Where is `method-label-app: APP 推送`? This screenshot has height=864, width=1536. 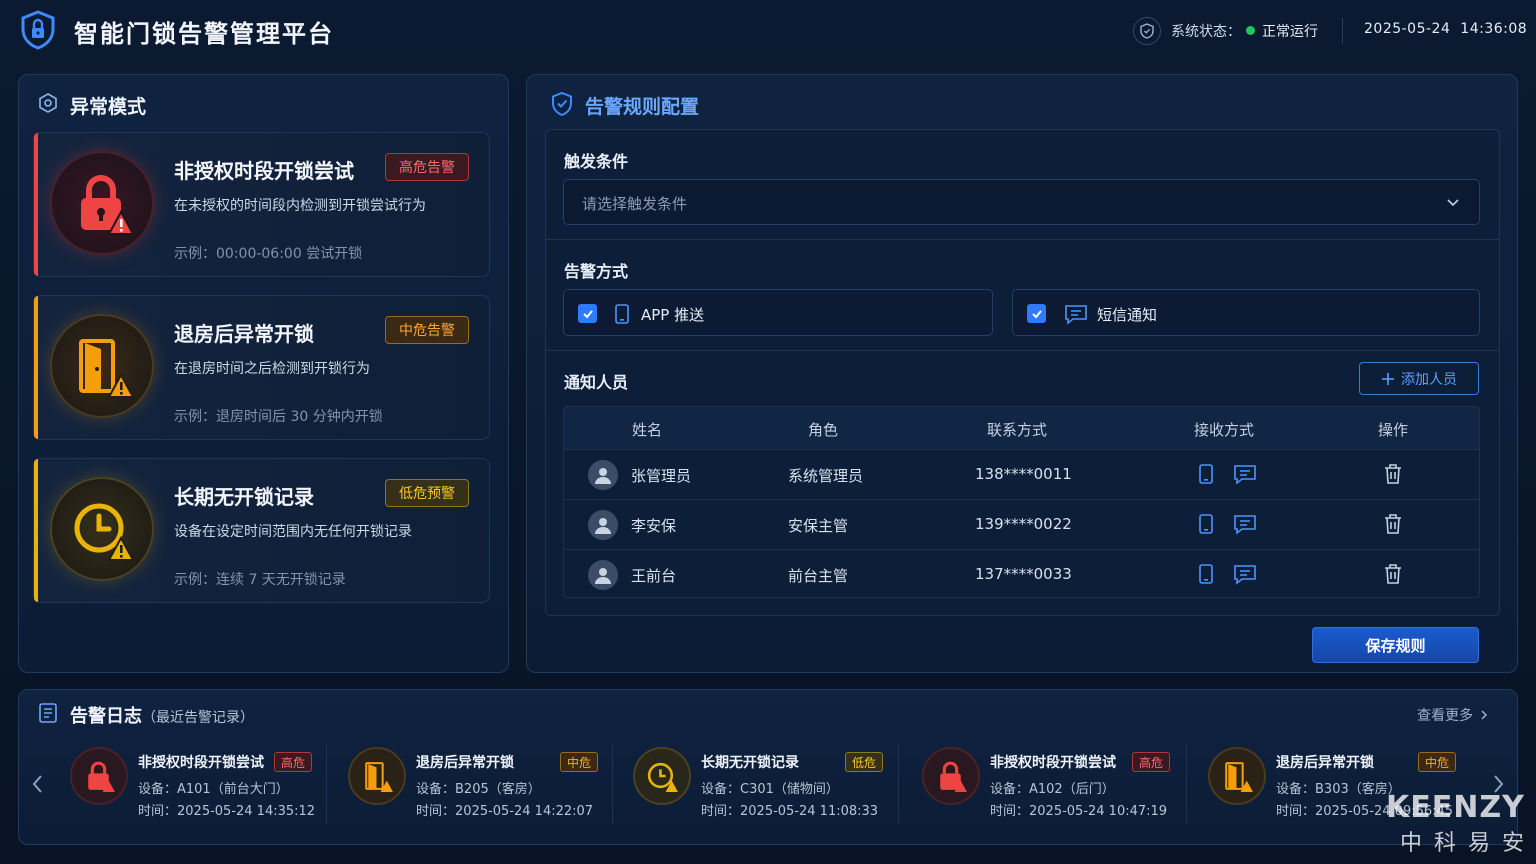
method-label-app: APP 推送 is located at coordinates (673, 315).